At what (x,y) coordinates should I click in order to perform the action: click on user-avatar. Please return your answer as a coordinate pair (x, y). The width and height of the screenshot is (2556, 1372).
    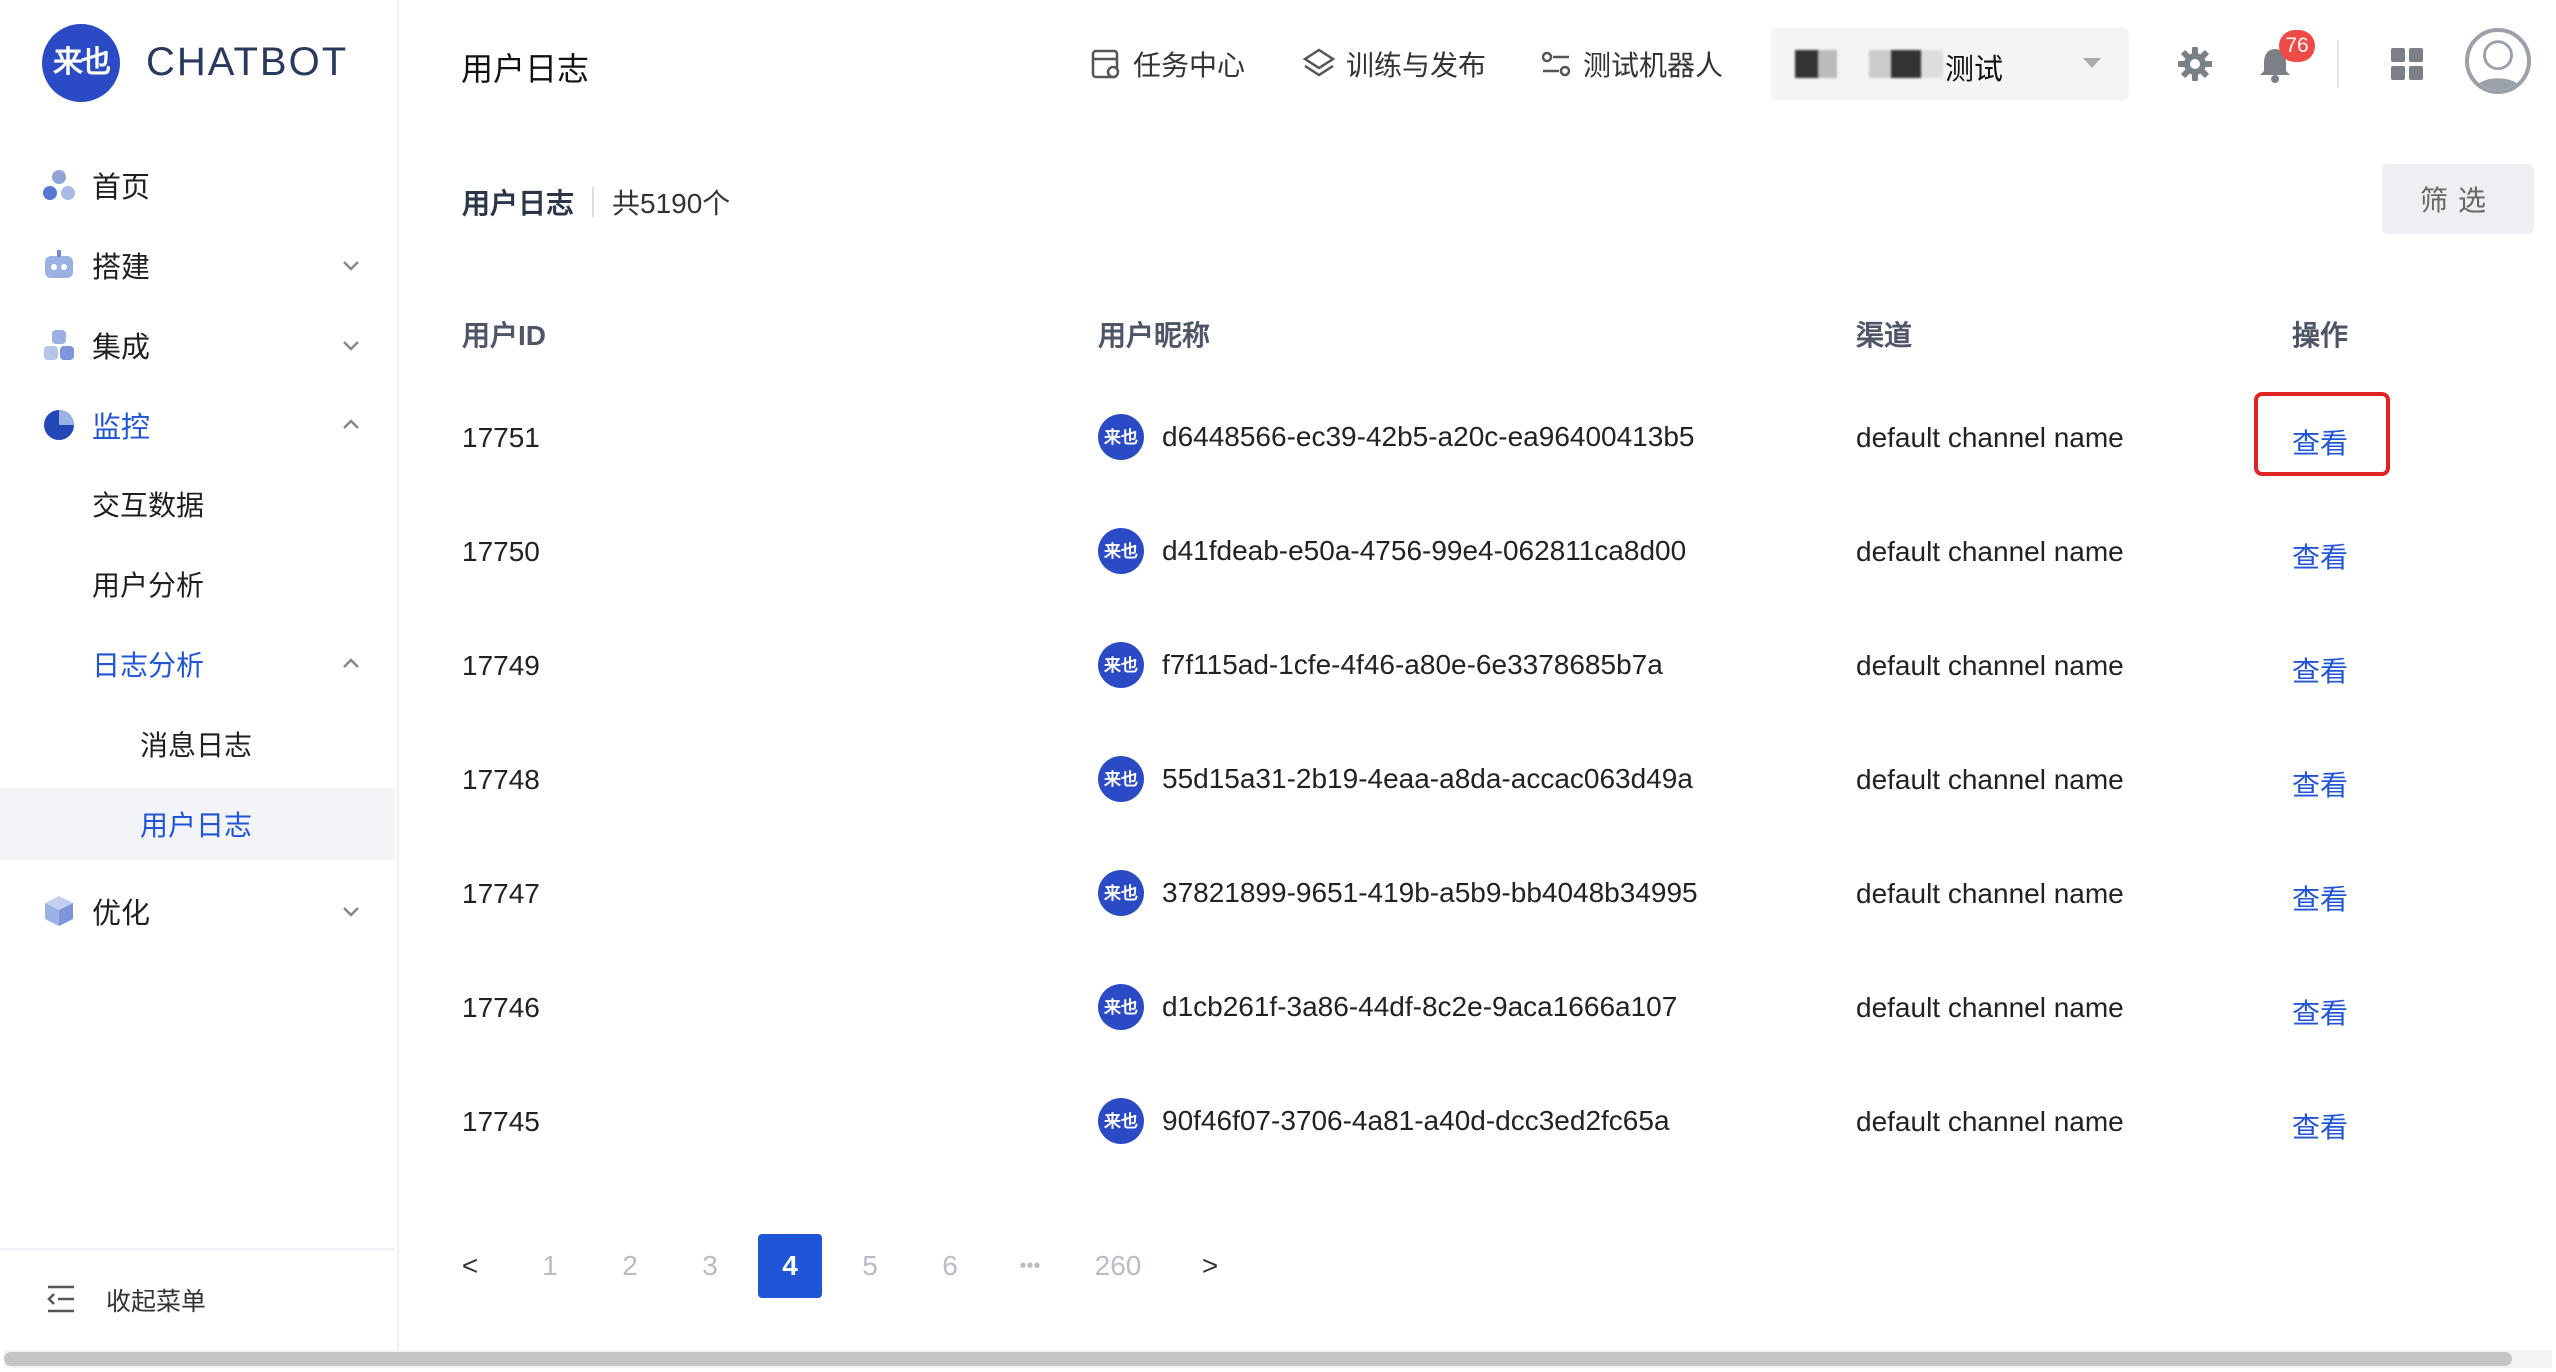
    Looking at the image, I should click on (2498, 61).